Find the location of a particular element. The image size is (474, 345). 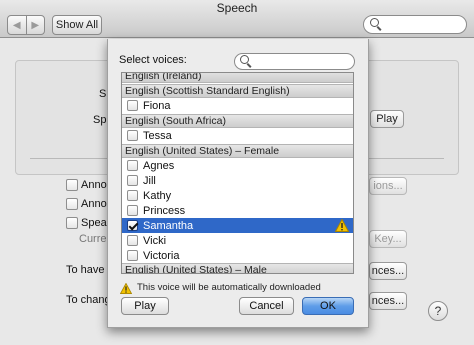

voice-row-vicki: Vicki is located at coordinates (237, 240).